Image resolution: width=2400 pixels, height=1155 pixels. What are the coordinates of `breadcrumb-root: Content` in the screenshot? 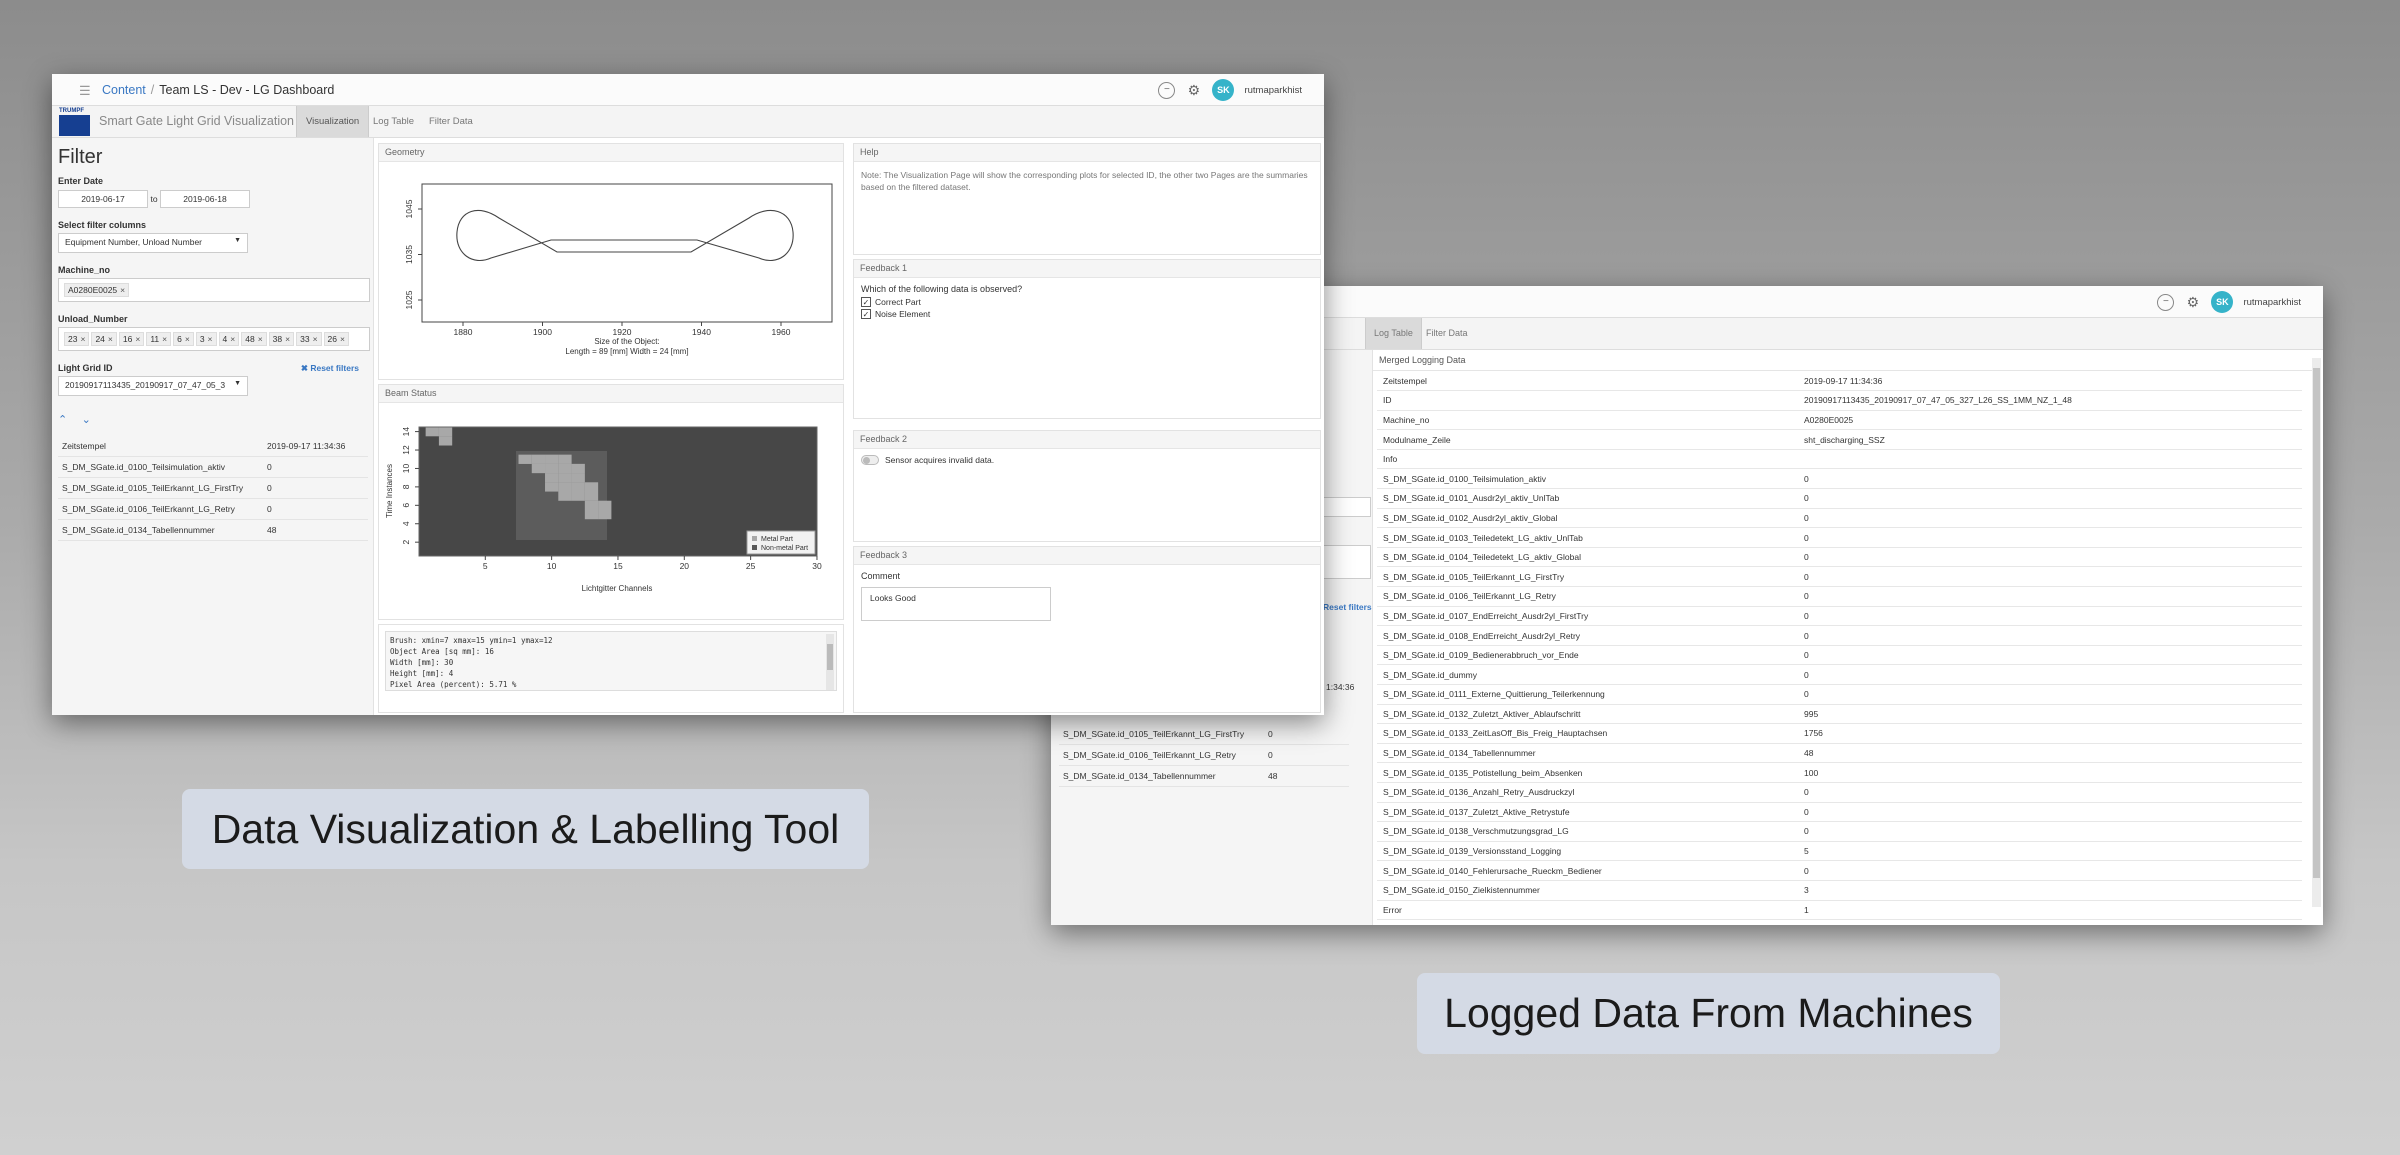 It's located at (124, 90).